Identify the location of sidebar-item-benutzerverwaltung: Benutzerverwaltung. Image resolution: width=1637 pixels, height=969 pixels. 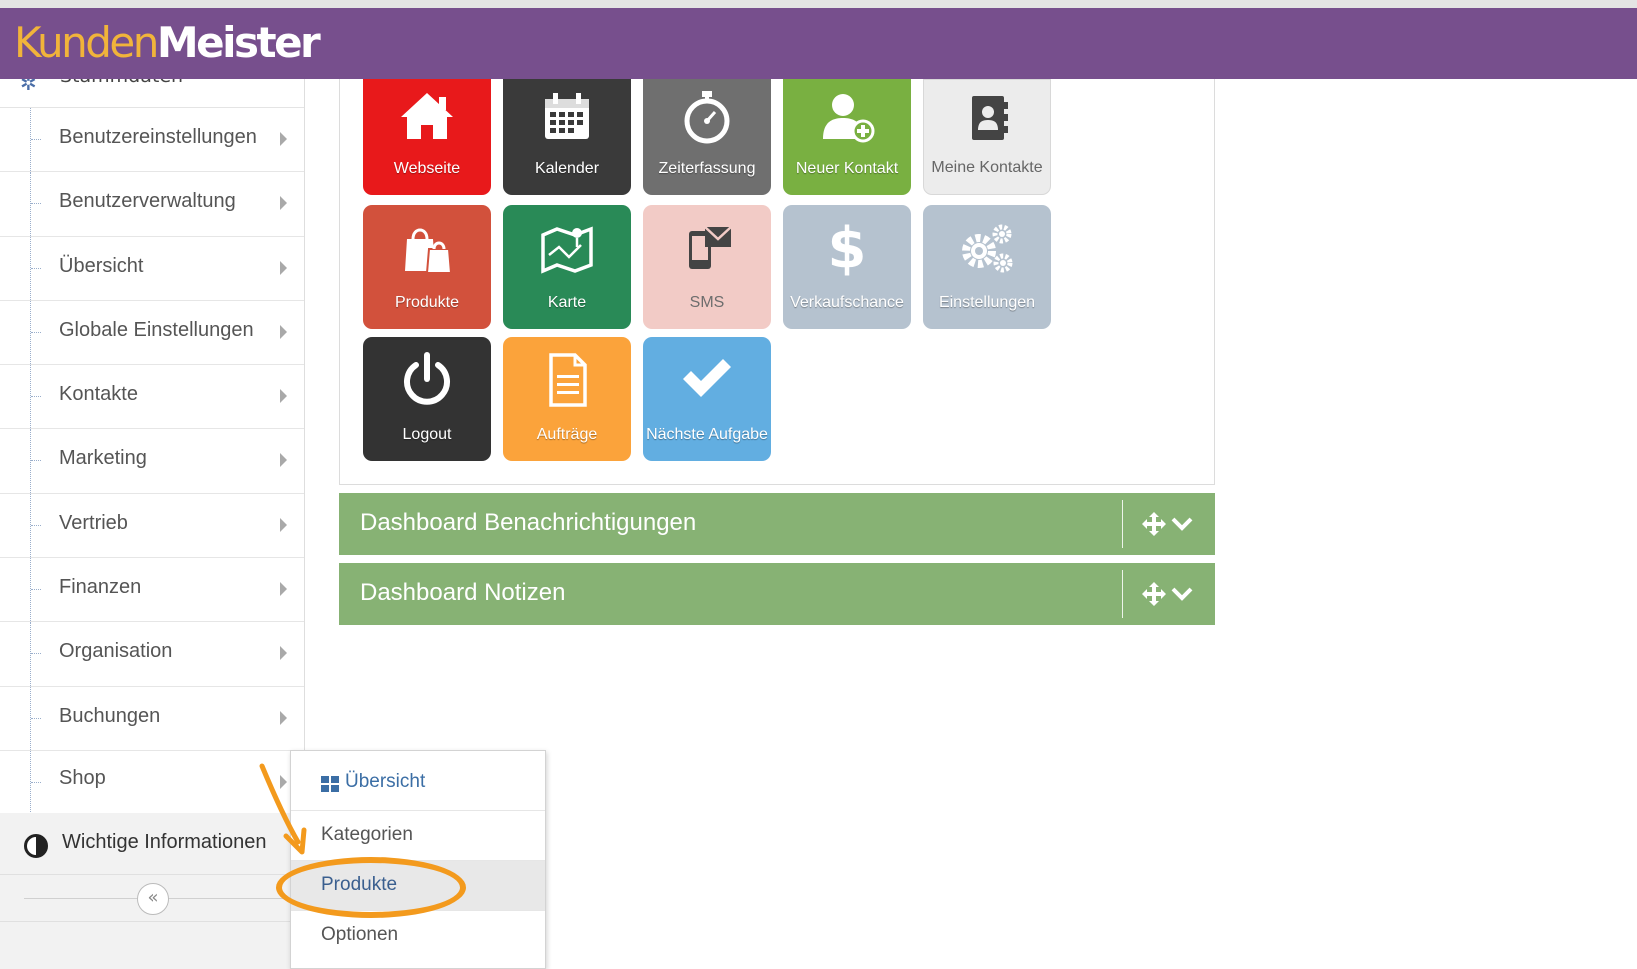
(152, 204).